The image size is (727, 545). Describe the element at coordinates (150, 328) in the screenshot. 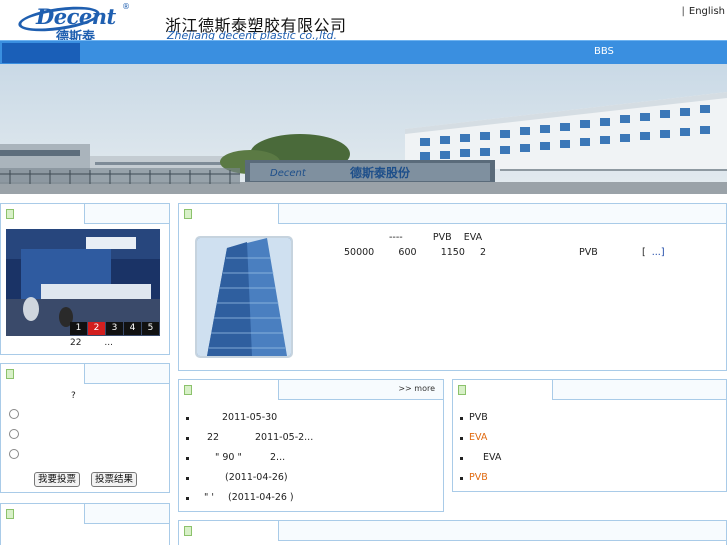

I see `pager-page-5: 5` at that location.